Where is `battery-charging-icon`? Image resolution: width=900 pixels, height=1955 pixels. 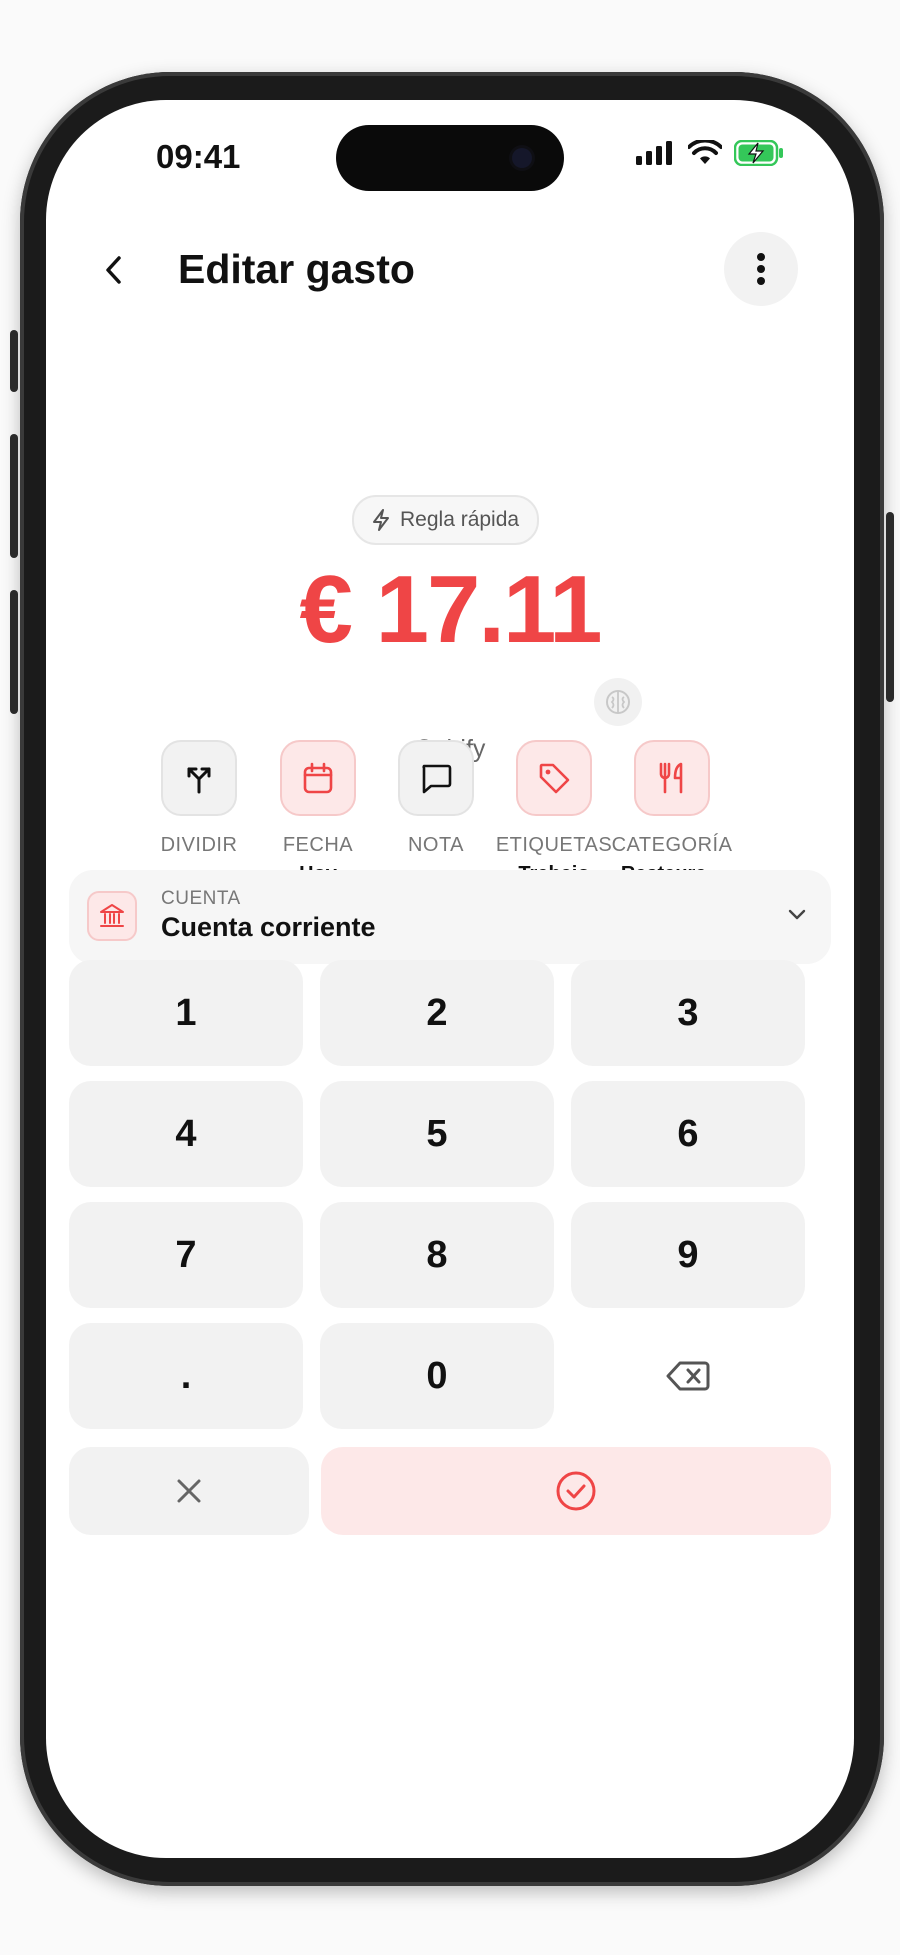
battery-charging-icon is located at coordinates (758, 155).